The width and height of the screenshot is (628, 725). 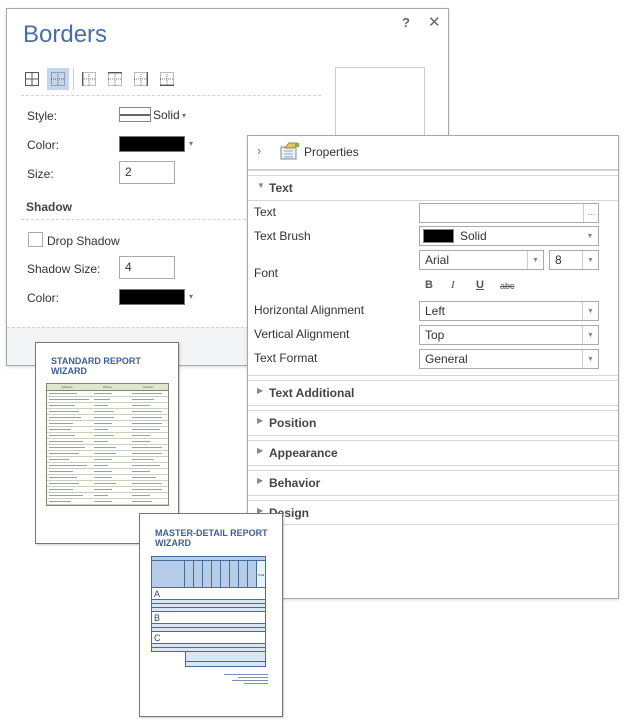 I want to click on report-table: Total A B C, so click(x=208, y=611).